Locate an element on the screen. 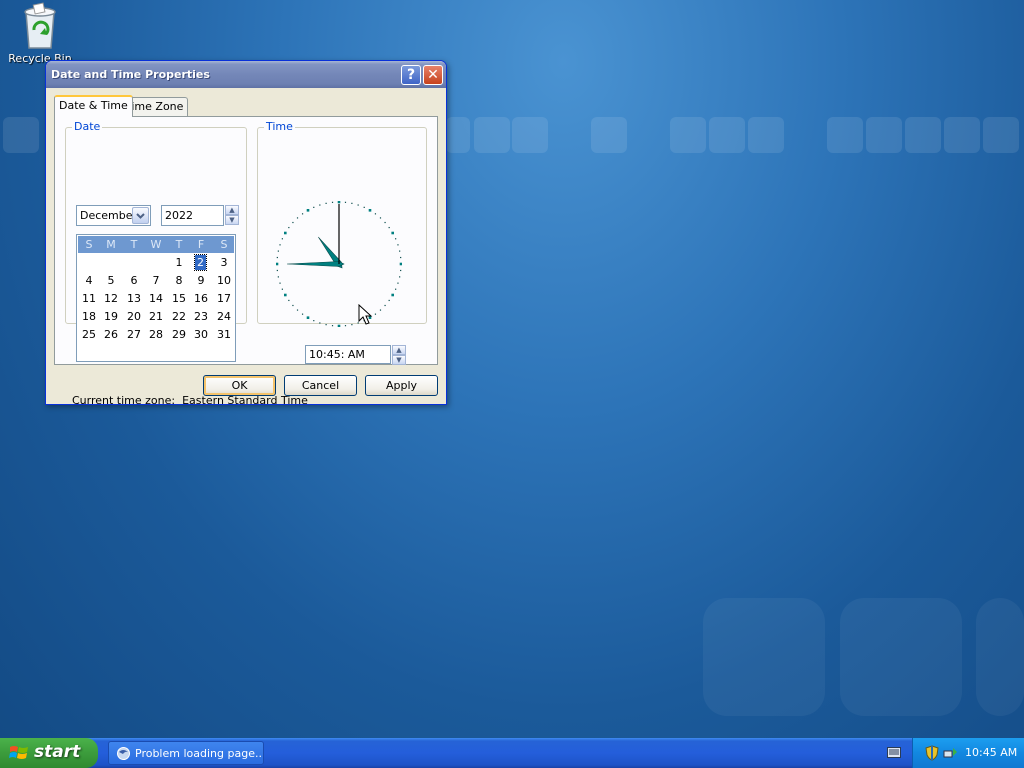  calendar-day: 7 is located at coordinates (156, 280).